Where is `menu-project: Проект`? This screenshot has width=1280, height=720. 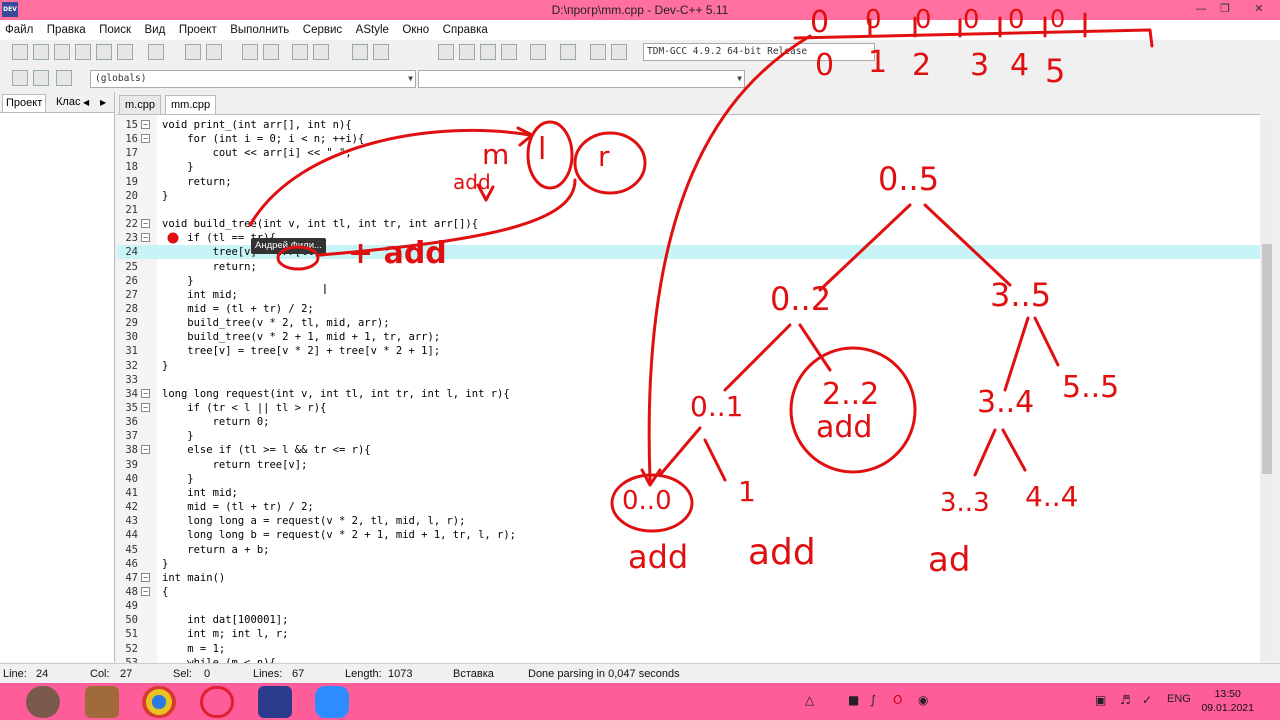 menu-project: Проект is located at coordinates (198, 30).